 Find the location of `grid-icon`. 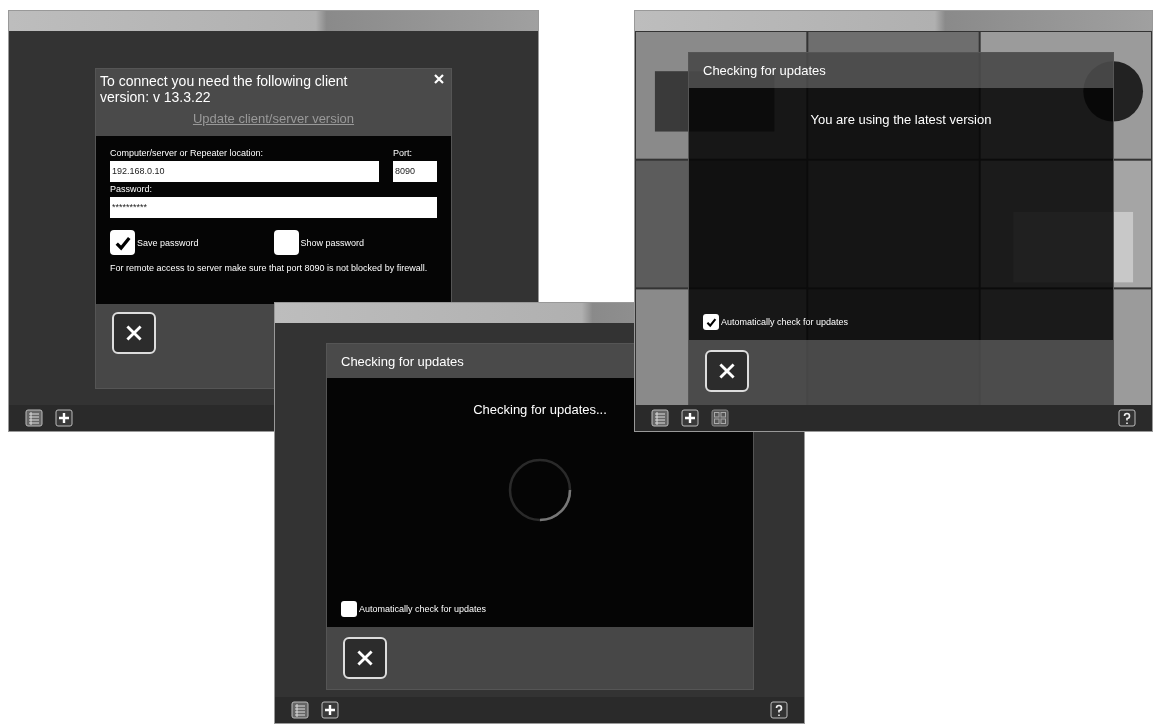

grid-icon is located at coordinates (720, 418).